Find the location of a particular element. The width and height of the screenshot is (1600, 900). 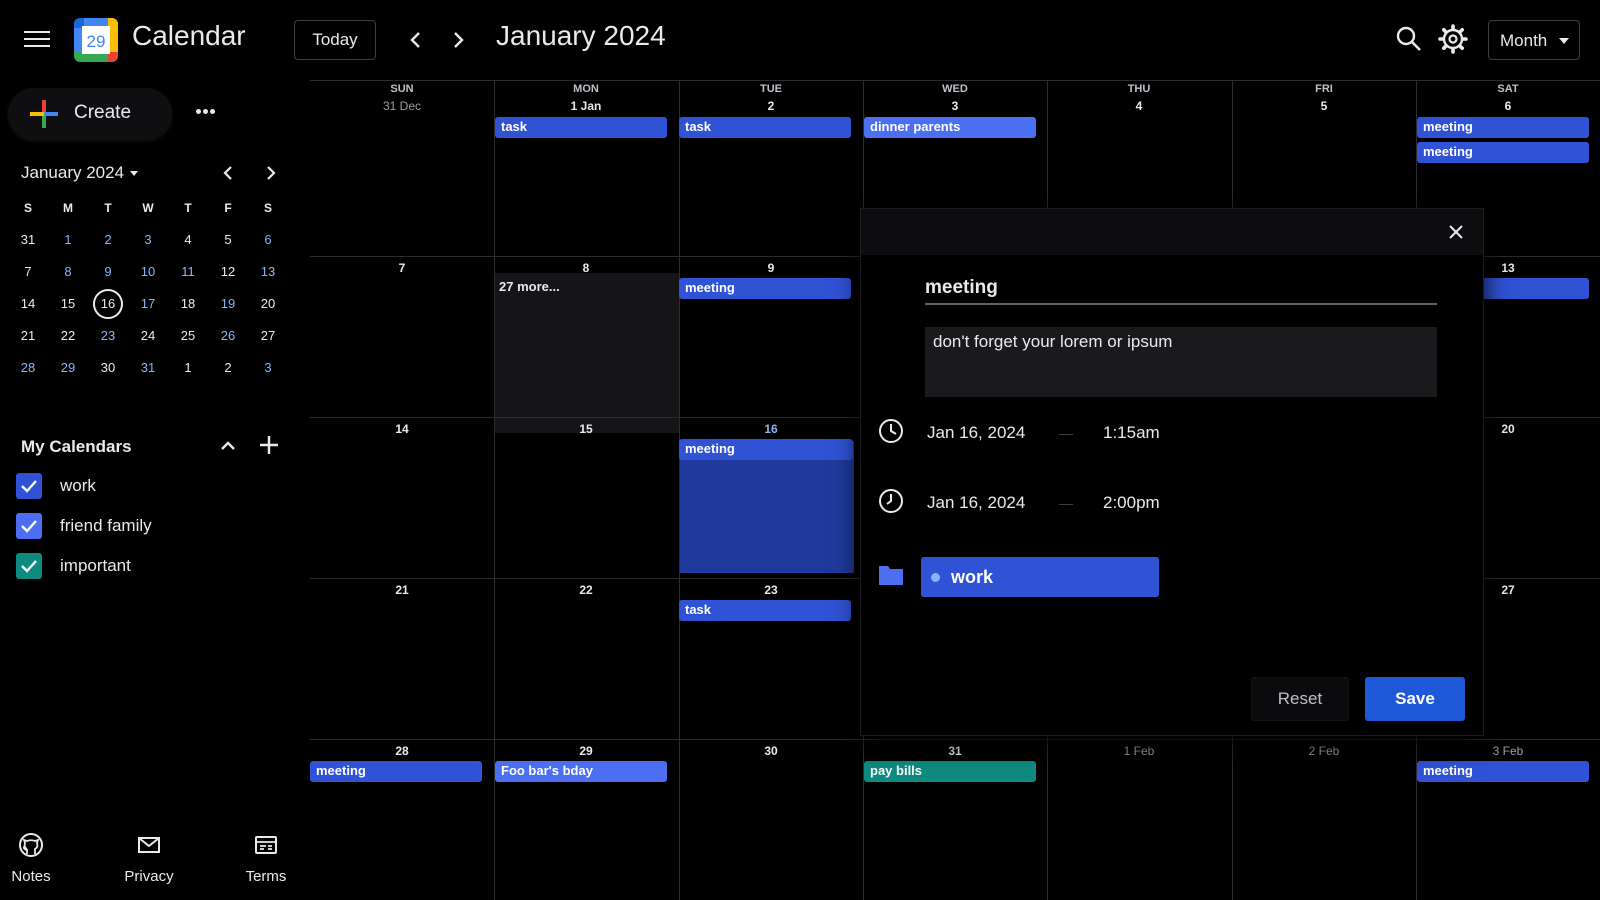

chevron-up-icon is located at coordinates (228, 446).